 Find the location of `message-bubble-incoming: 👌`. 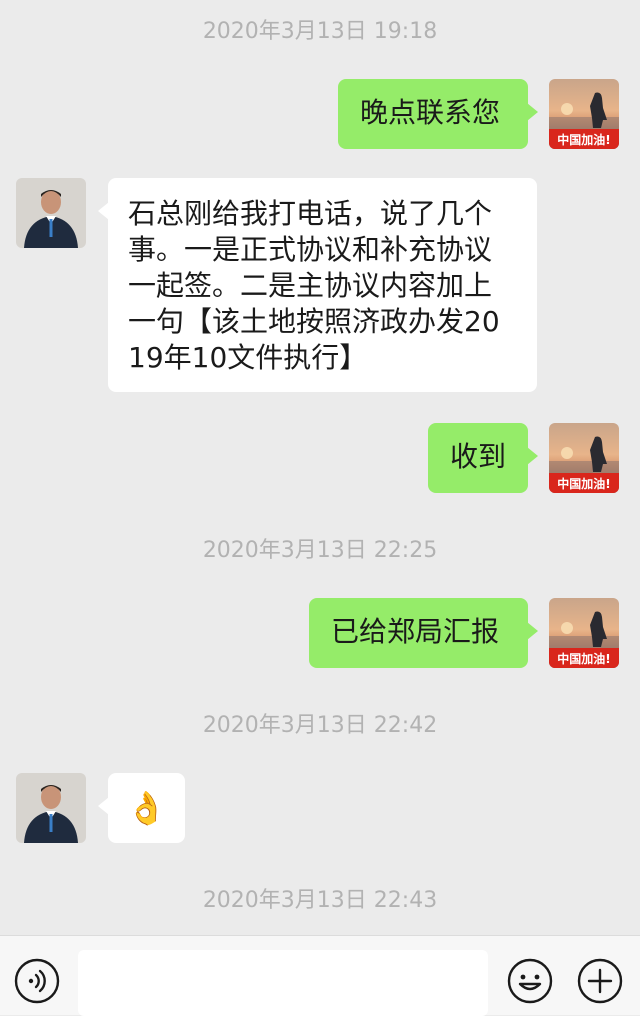

message-bubble-incoming: 👌 is located at coordinates (141, 808).